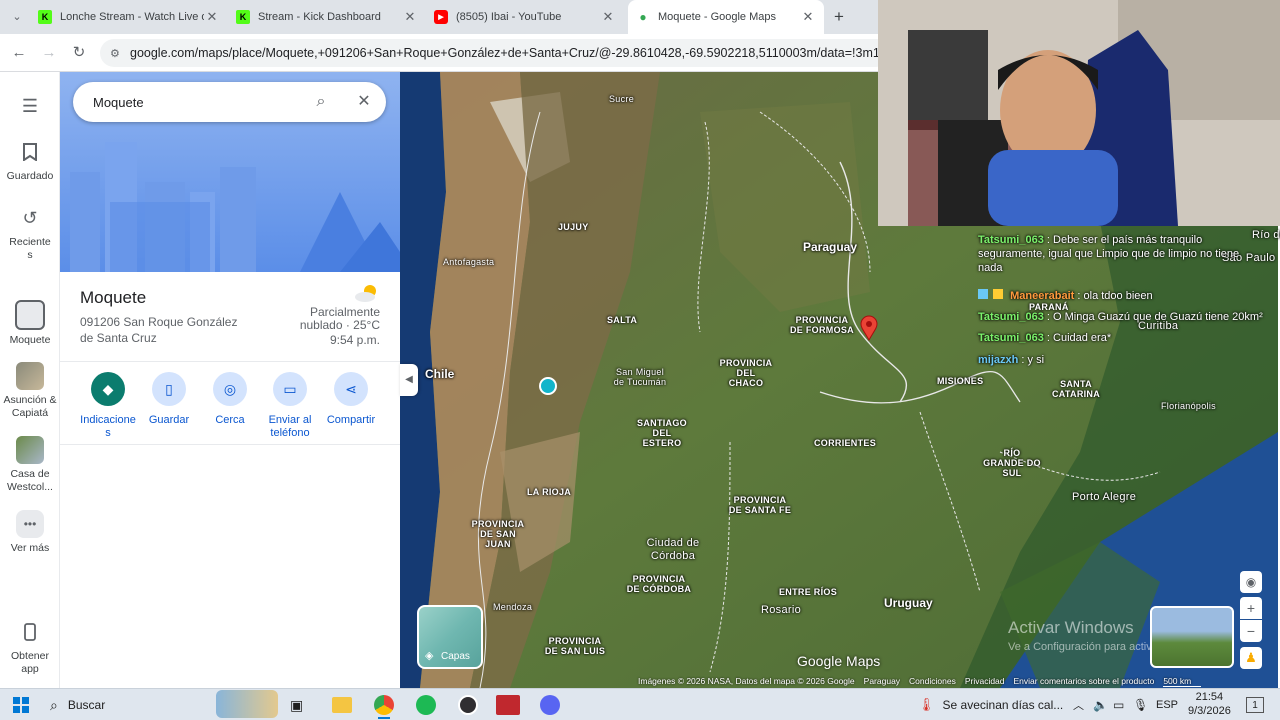  Describe the element at coordinates (351, 399) in the screenshot. I see `share-button: ⋖ Compartir` at that location.